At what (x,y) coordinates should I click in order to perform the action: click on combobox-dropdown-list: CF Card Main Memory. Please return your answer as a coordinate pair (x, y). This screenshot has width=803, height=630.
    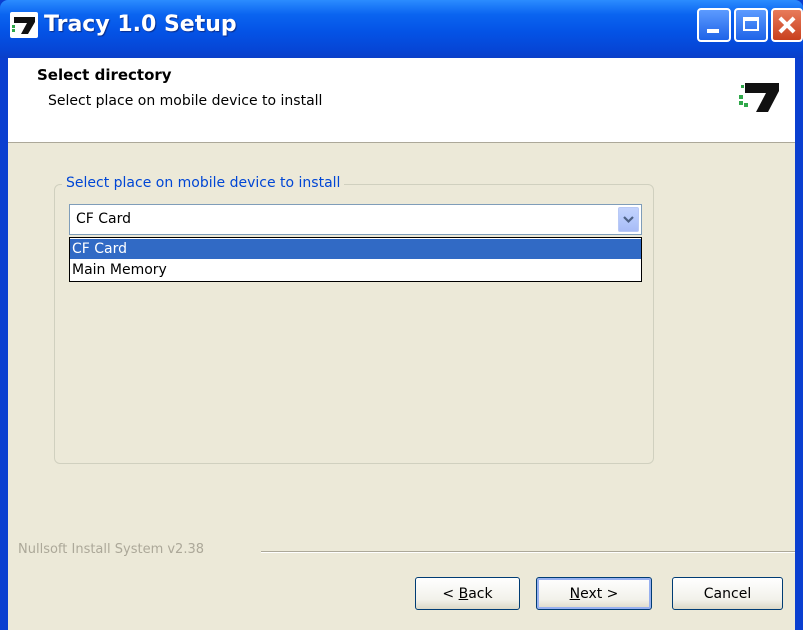
    Looking at the image, I should click on (355, 259).